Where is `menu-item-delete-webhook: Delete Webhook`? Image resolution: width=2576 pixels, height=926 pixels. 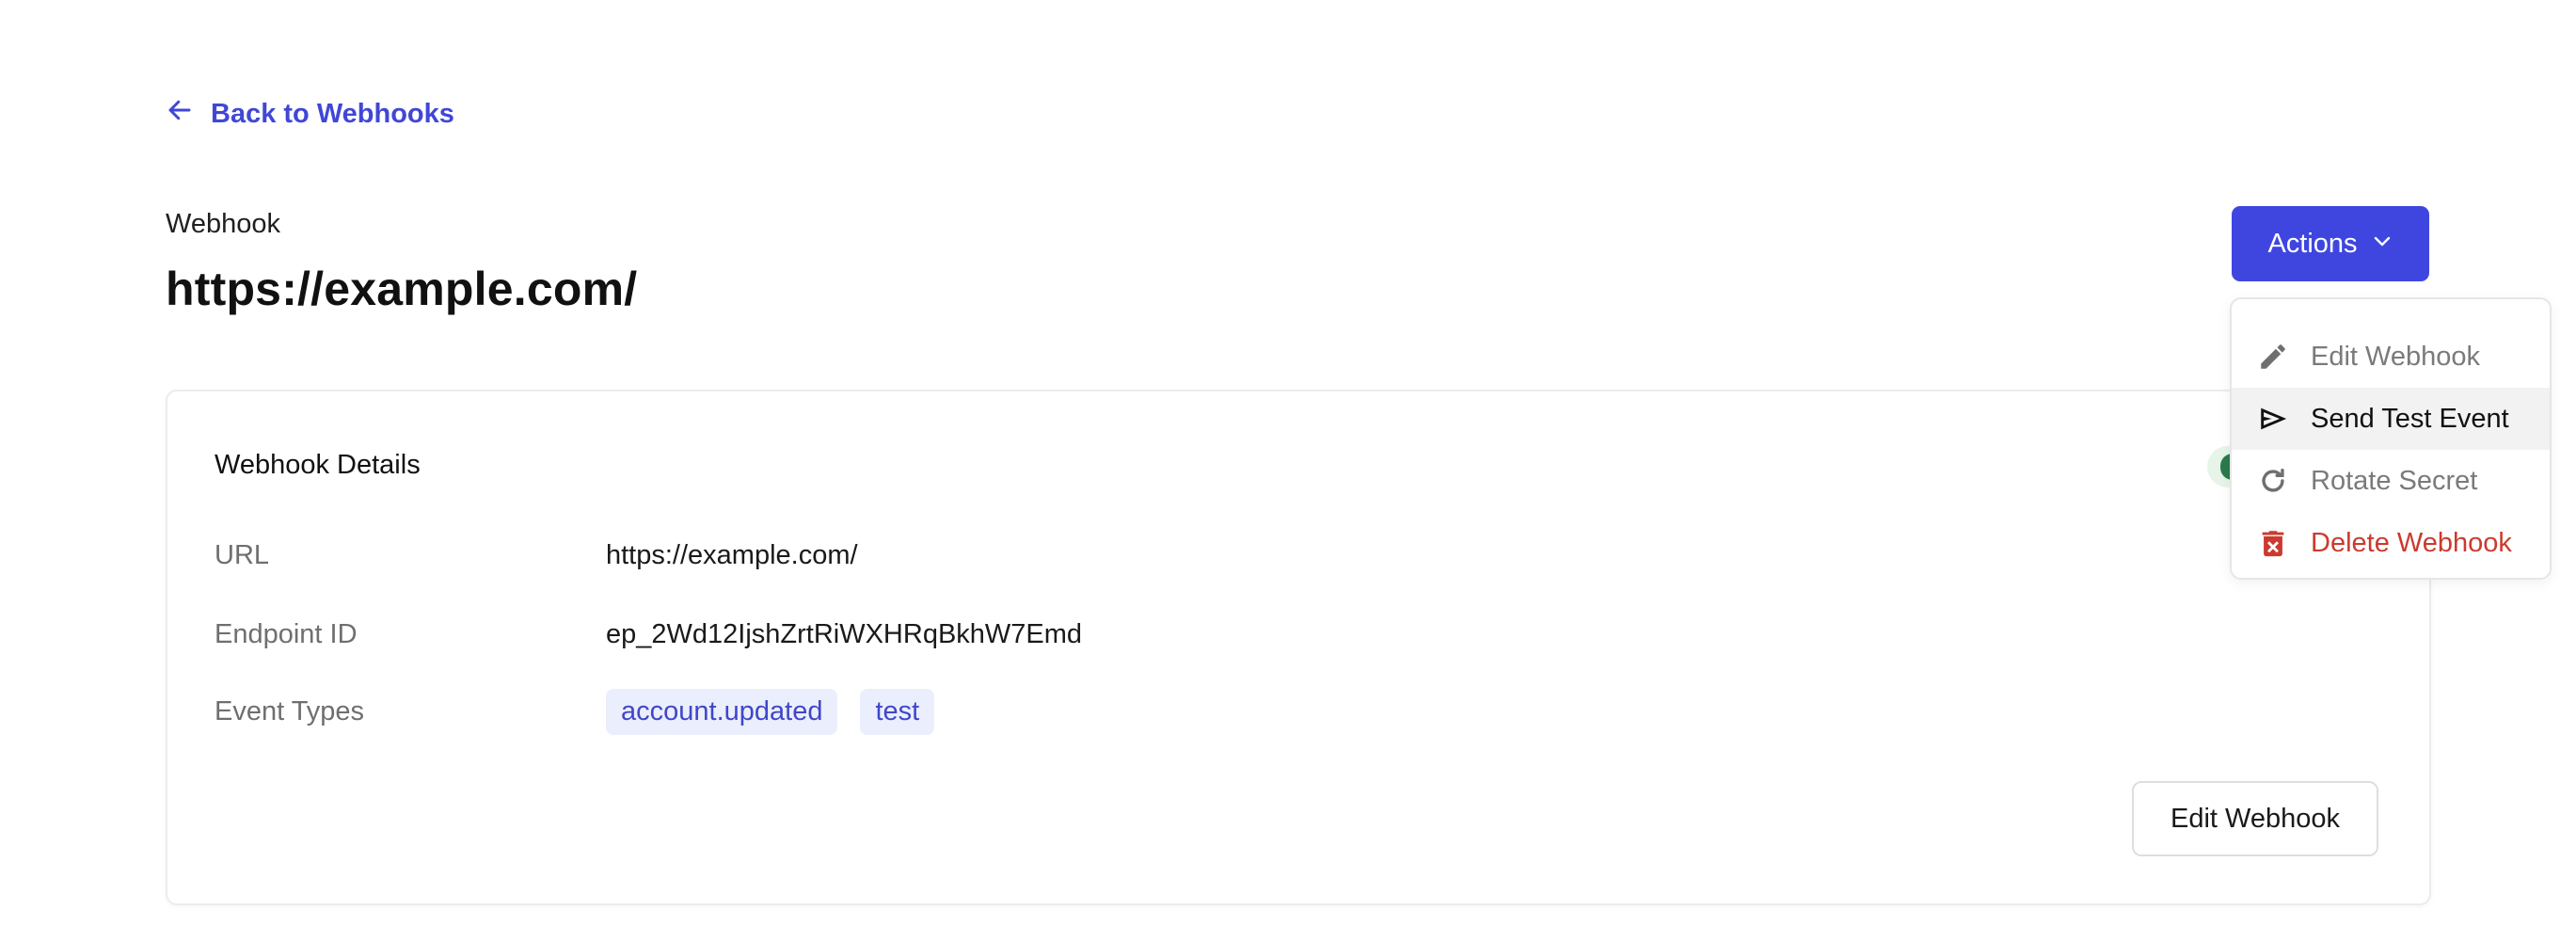 menu-item-delete-webhook: Delete Webhook is located at coordinates (2391, 543).